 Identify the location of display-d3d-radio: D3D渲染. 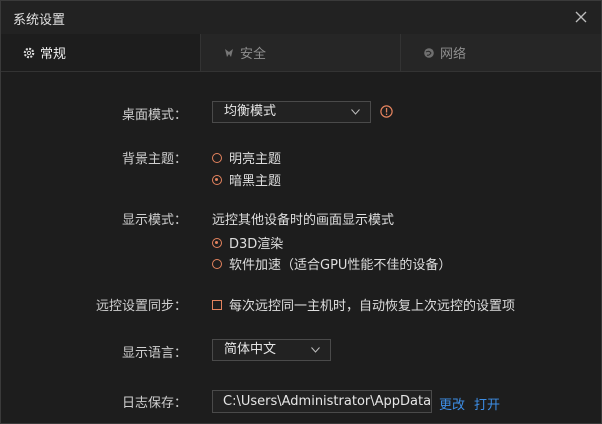
(247, 242).